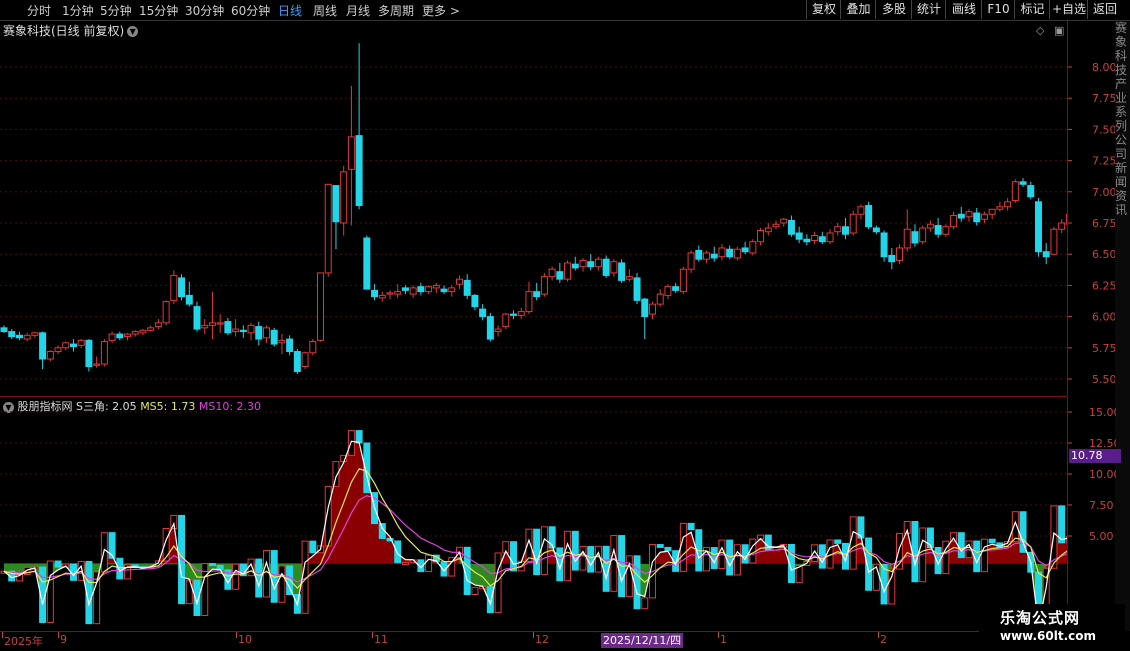 The height and width of the screenshot is (651, 1130). Describe the element at coordinates (39, 10) in the screenshot. I see `period-tab-0: 分时` at that location.